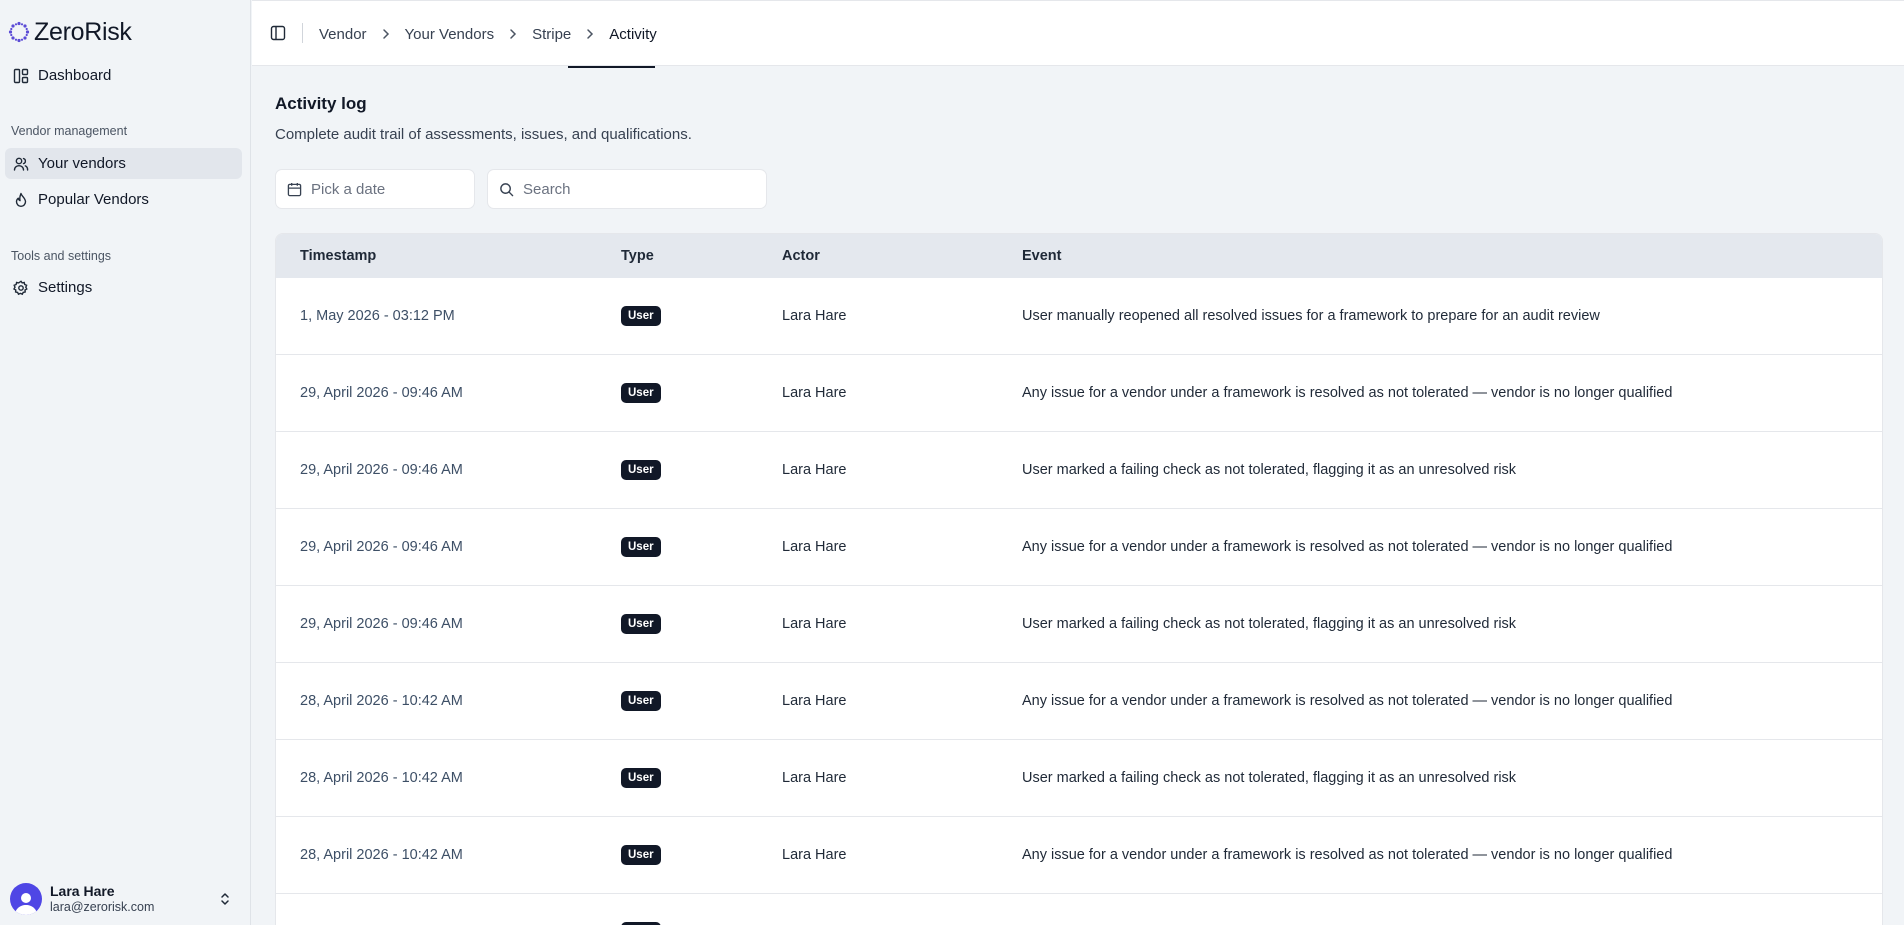  Describe the element at coordinates (377, 316) in the screenshot. I see `row-timestamp: 1, May 2026 - 03:12 PM` at that location.